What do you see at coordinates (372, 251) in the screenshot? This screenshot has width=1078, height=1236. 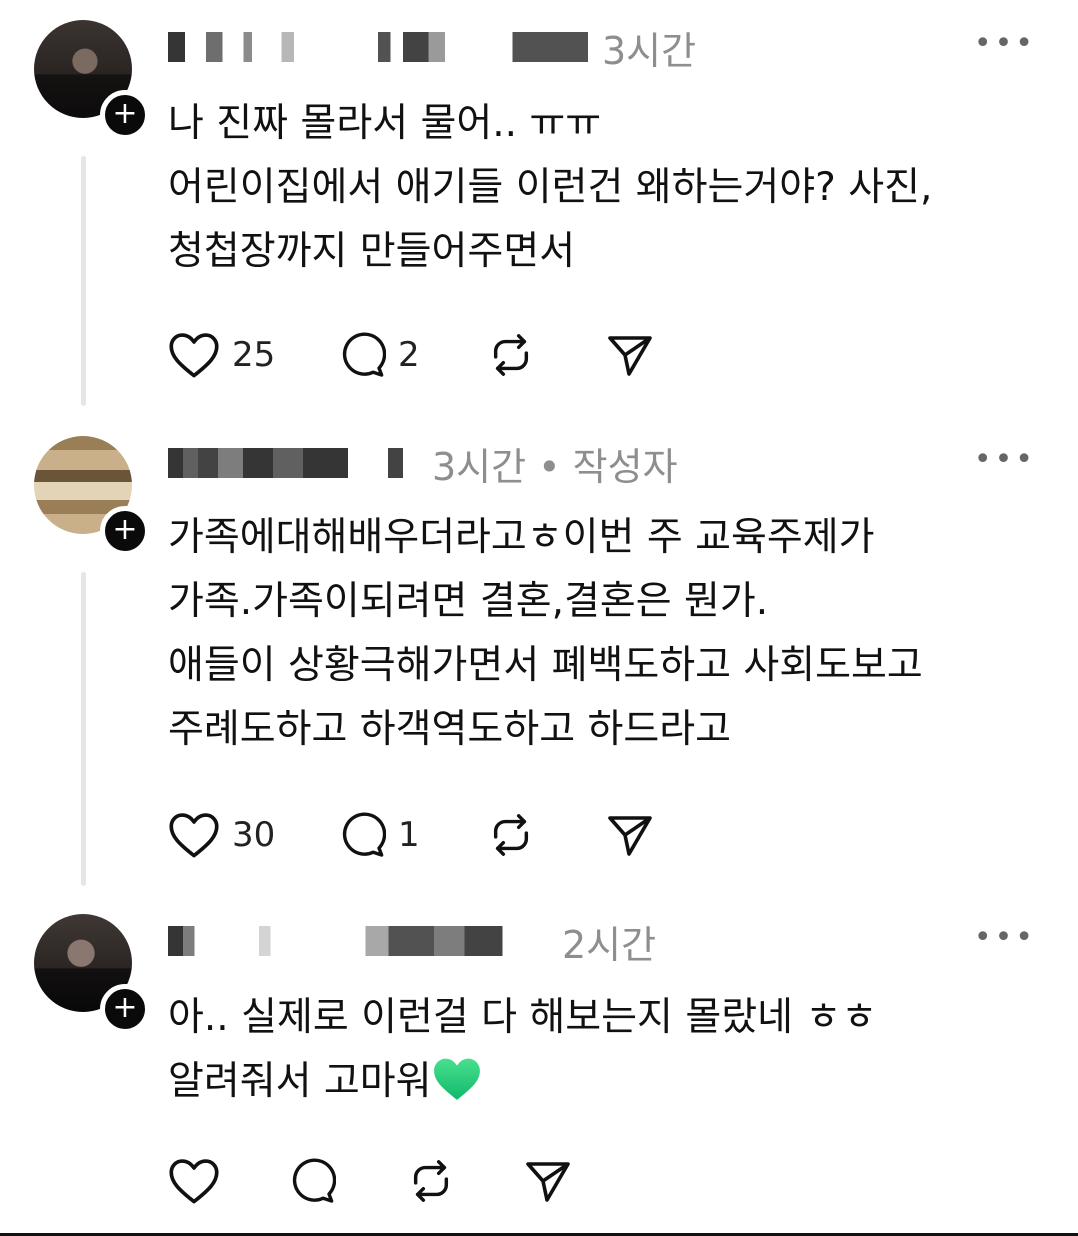 I see `text-line: 청첩장까지 만들어주면서` at bounding box center [372, 251].